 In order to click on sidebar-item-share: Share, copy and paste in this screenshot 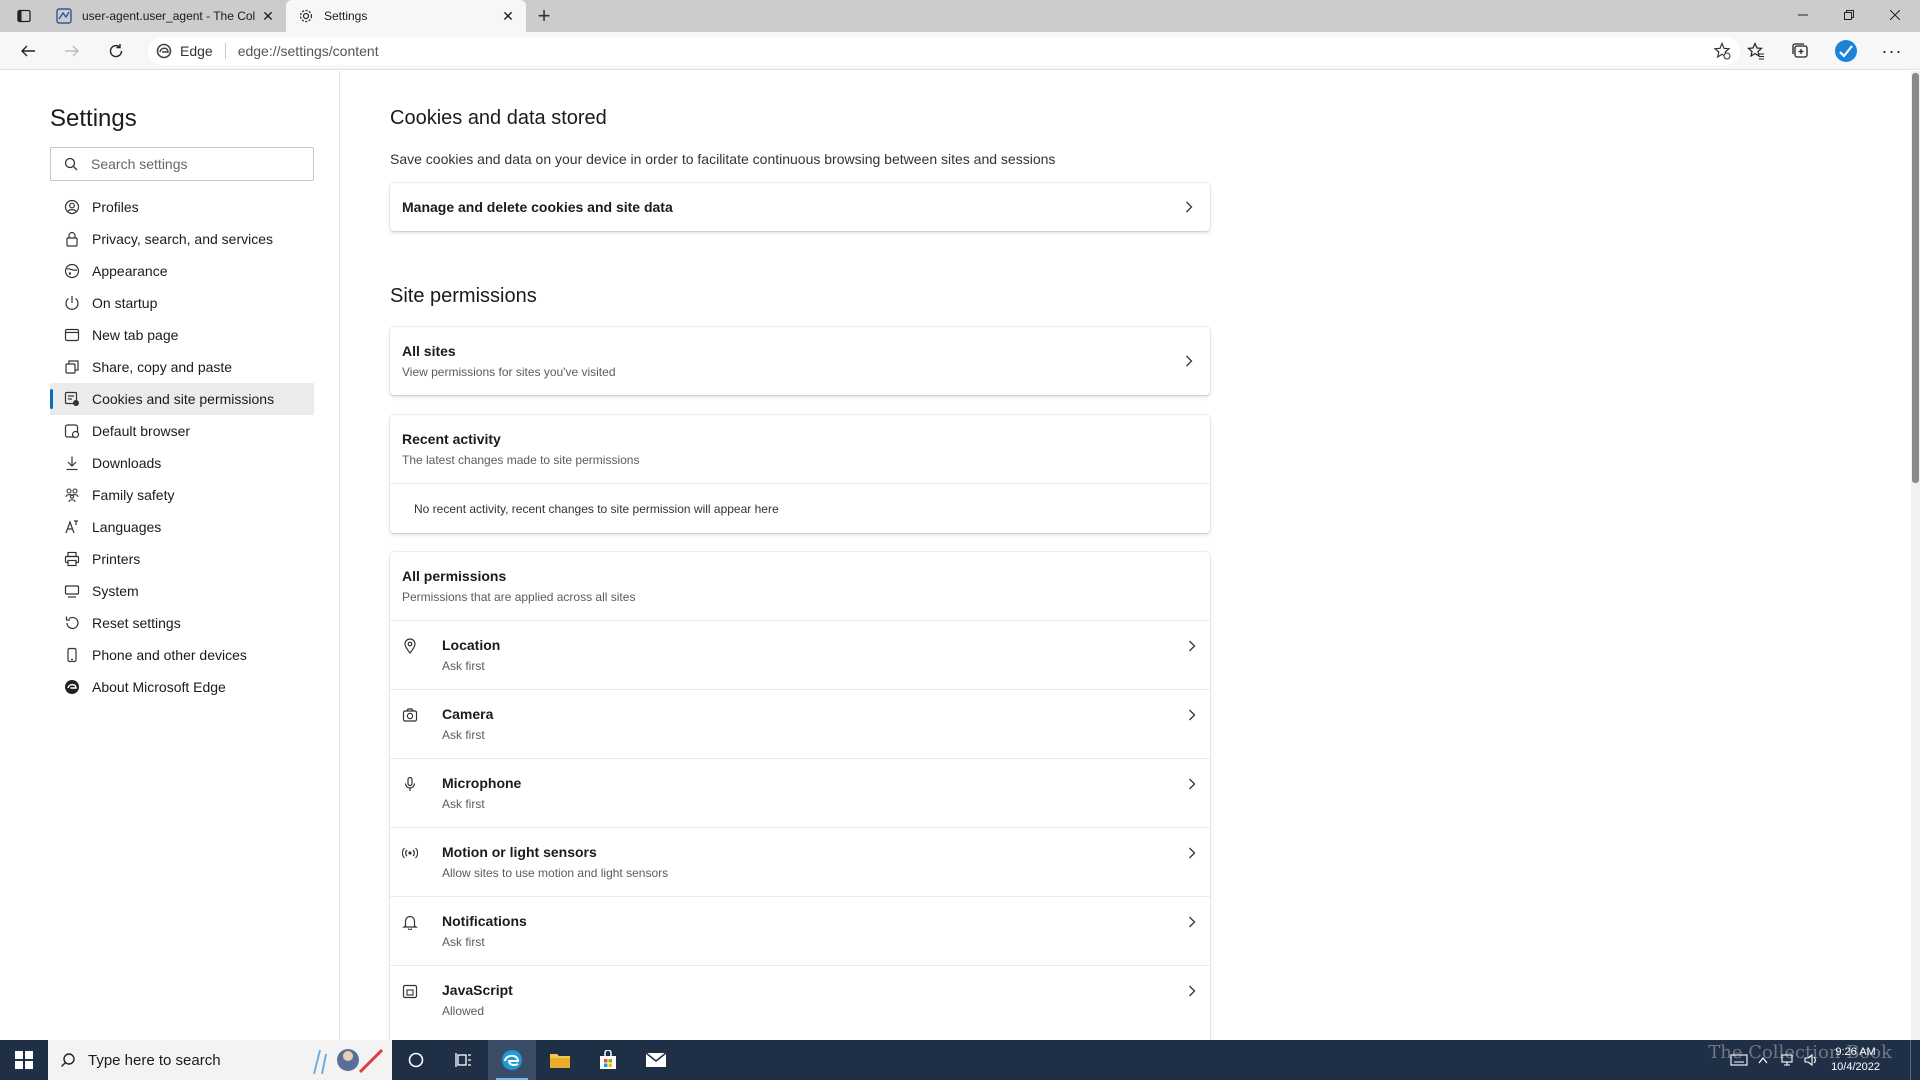, I will do `click(182, 367)`.